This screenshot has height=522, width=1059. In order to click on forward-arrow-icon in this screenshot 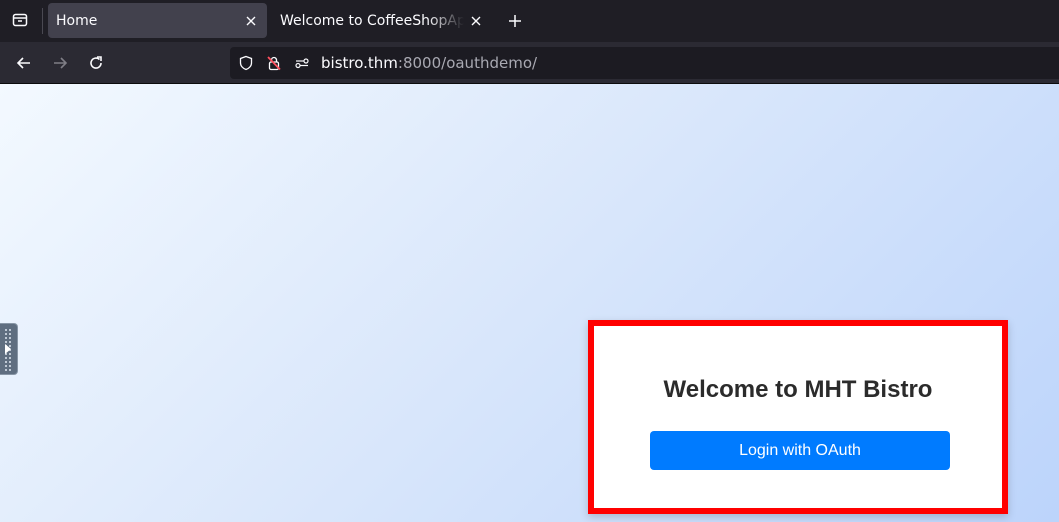, I will do `click(60, 63)`.